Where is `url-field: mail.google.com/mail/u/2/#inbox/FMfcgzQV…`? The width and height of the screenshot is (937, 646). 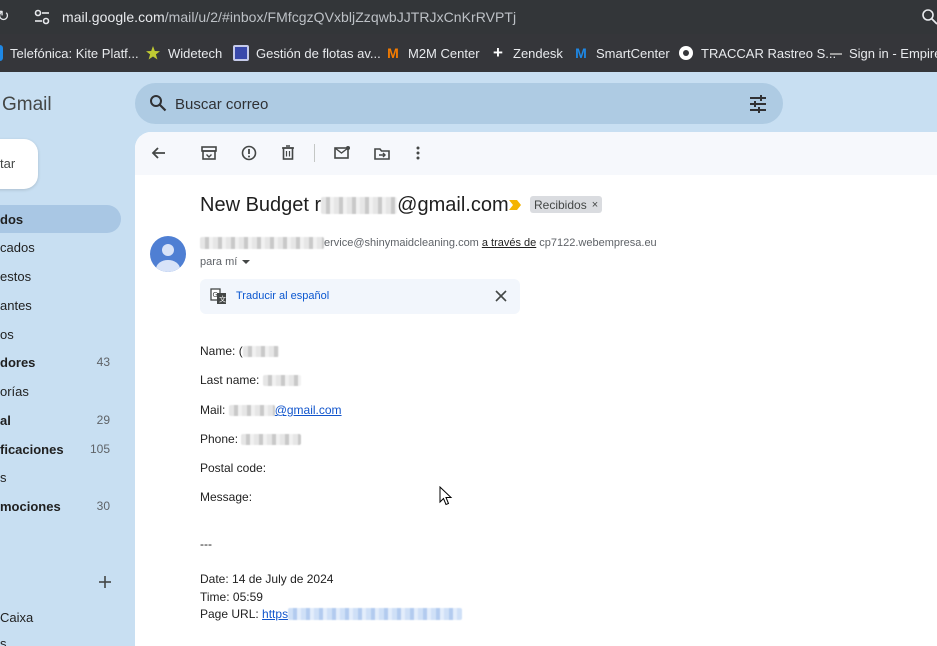 url-field: mail.google.com/mail/u/2/#inbox/FMfcgzQV… is located at coordinates (289, 17).